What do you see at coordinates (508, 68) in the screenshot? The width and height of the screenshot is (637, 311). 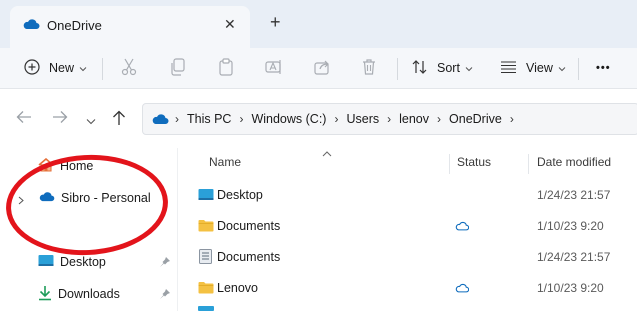 I see `view-list-icon` at bounding box center [508, 68].